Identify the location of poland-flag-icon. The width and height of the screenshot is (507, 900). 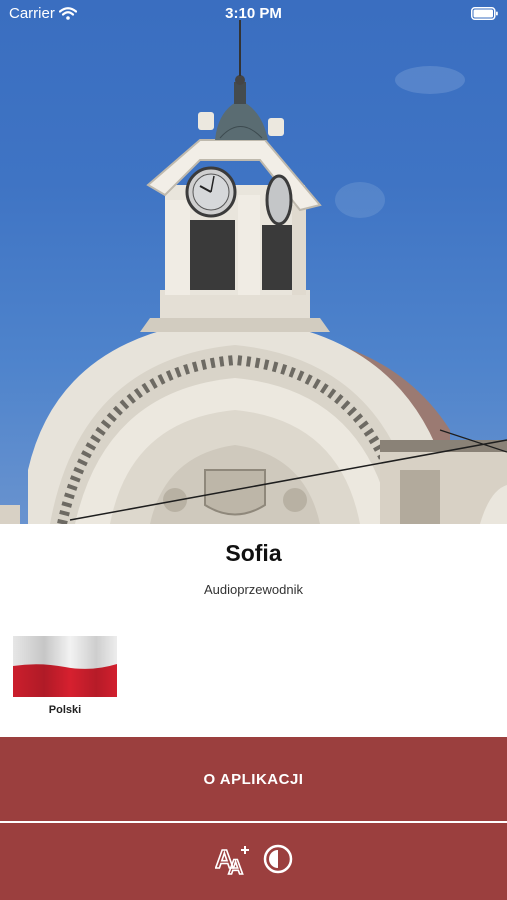
(65, 666).